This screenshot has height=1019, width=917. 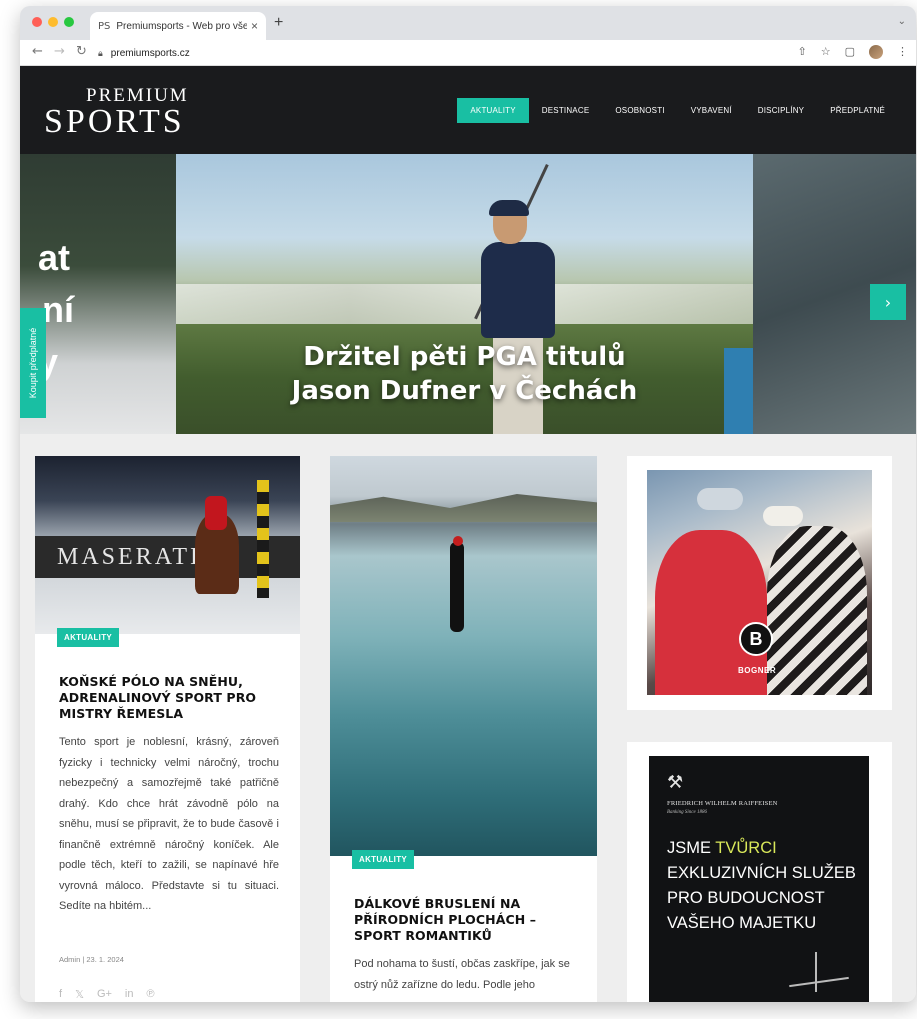 I want to click on menu-item-predplatne: PŘEDPLATNÉ, so click(x=857, y=110).